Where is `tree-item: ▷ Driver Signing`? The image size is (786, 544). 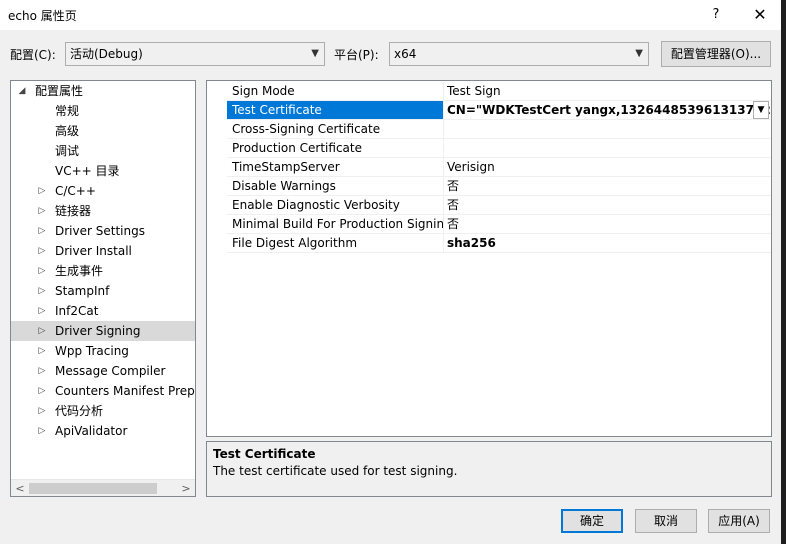
tree-item: ▷ Driver Signing is located at coordinates (103, 331).